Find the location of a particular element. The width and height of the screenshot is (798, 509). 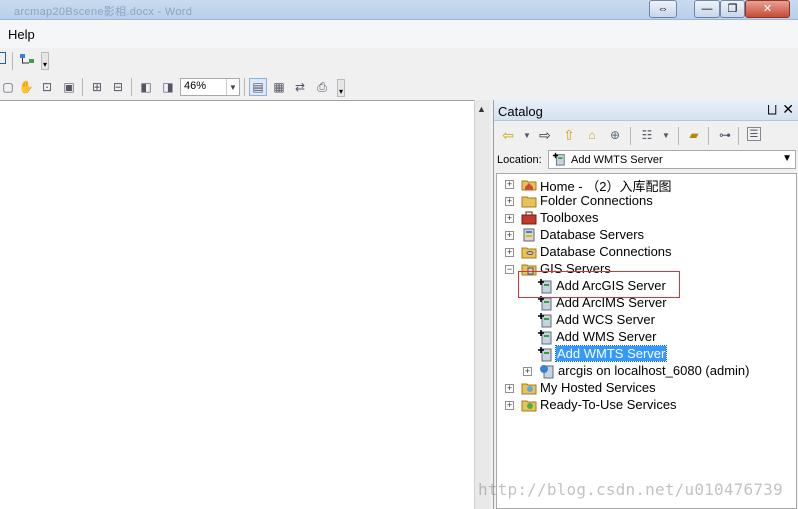

window-icon is located at coordinates (3, 58).